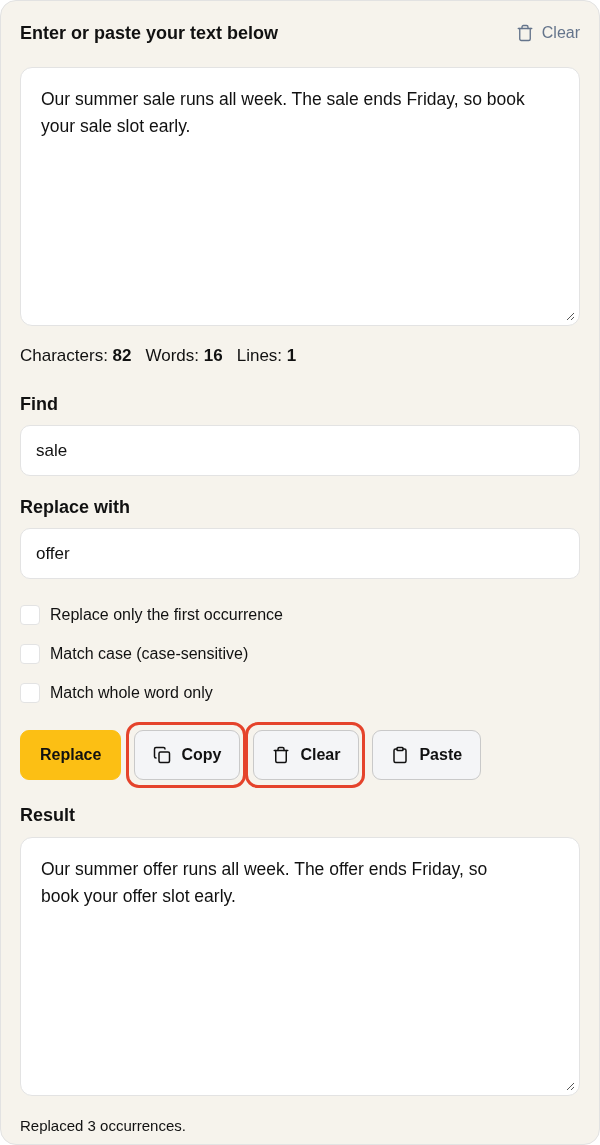 The width and height of the screenshot is (600, 1145). I want to click on stat-text: Lines: 1, so click(266, 356).